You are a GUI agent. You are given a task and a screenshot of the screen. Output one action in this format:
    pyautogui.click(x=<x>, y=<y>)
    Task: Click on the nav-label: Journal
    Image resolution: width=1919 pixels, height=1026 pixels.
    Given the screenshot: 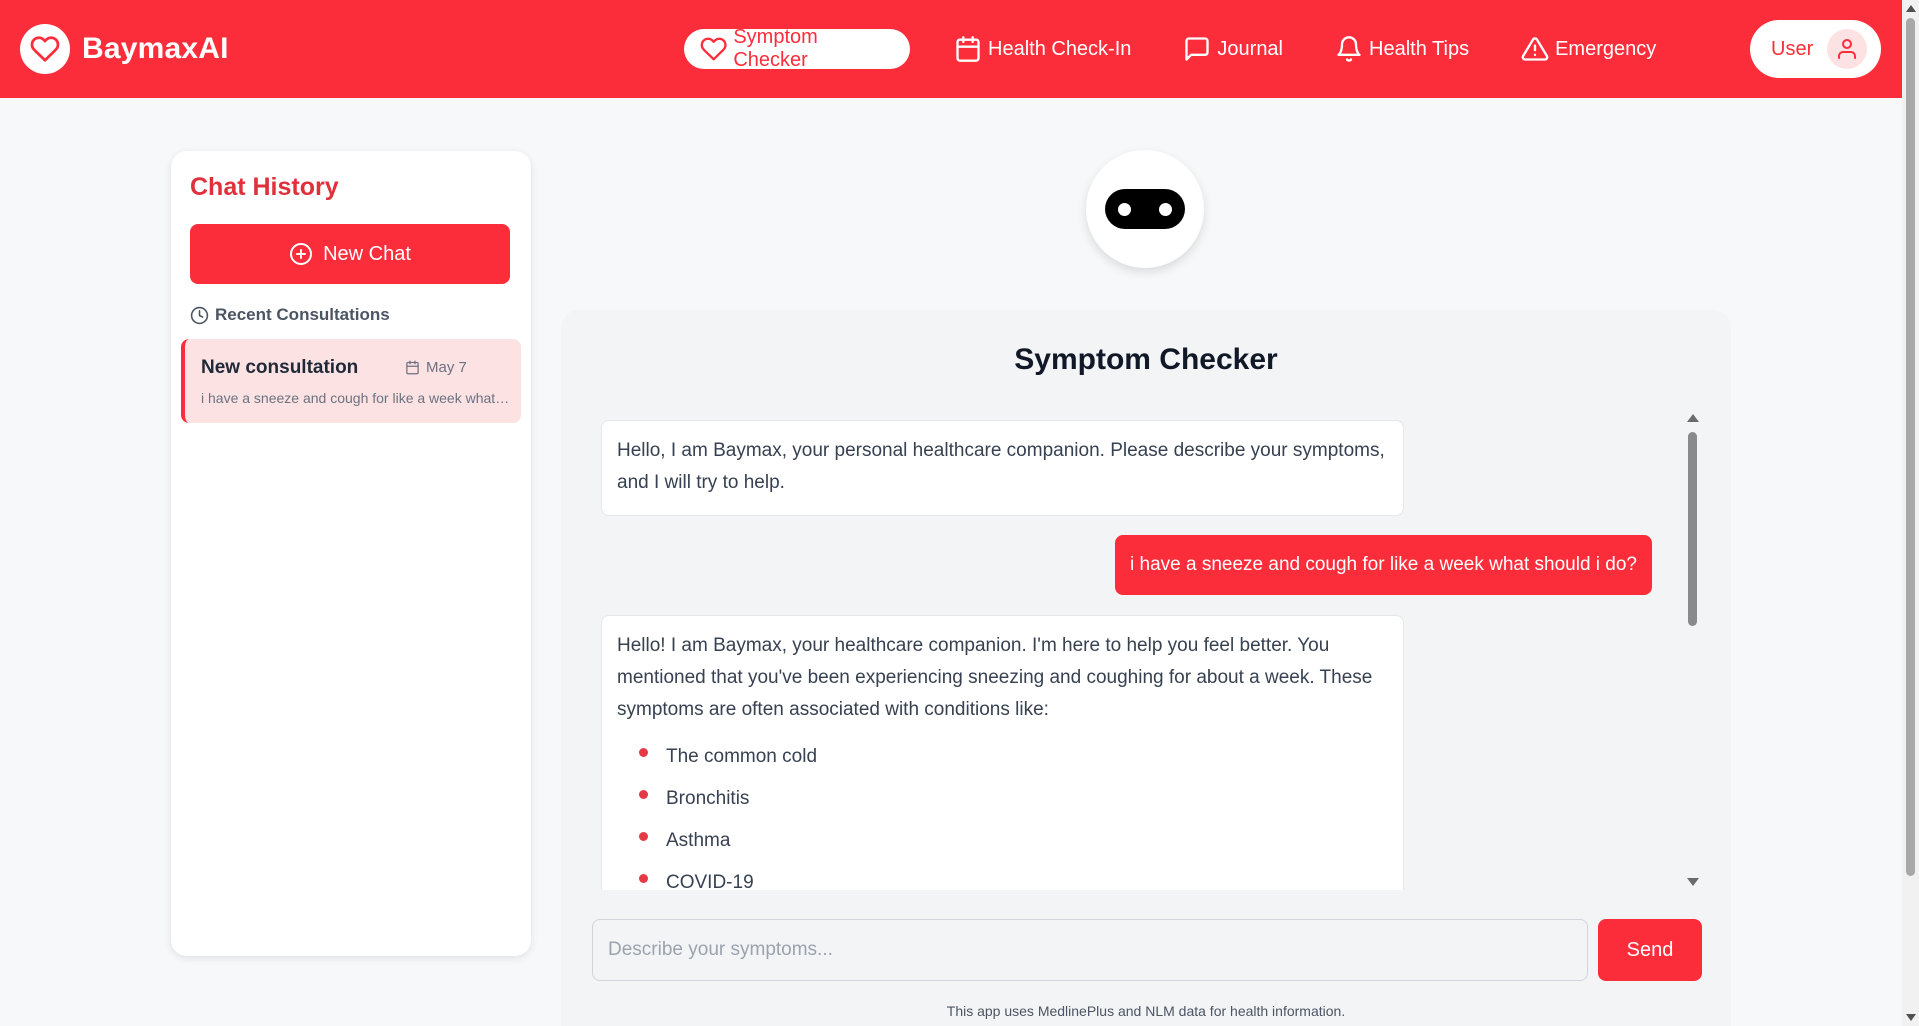 What is the action you would take?
    pyautogui.click(x=1250, y=48)
    